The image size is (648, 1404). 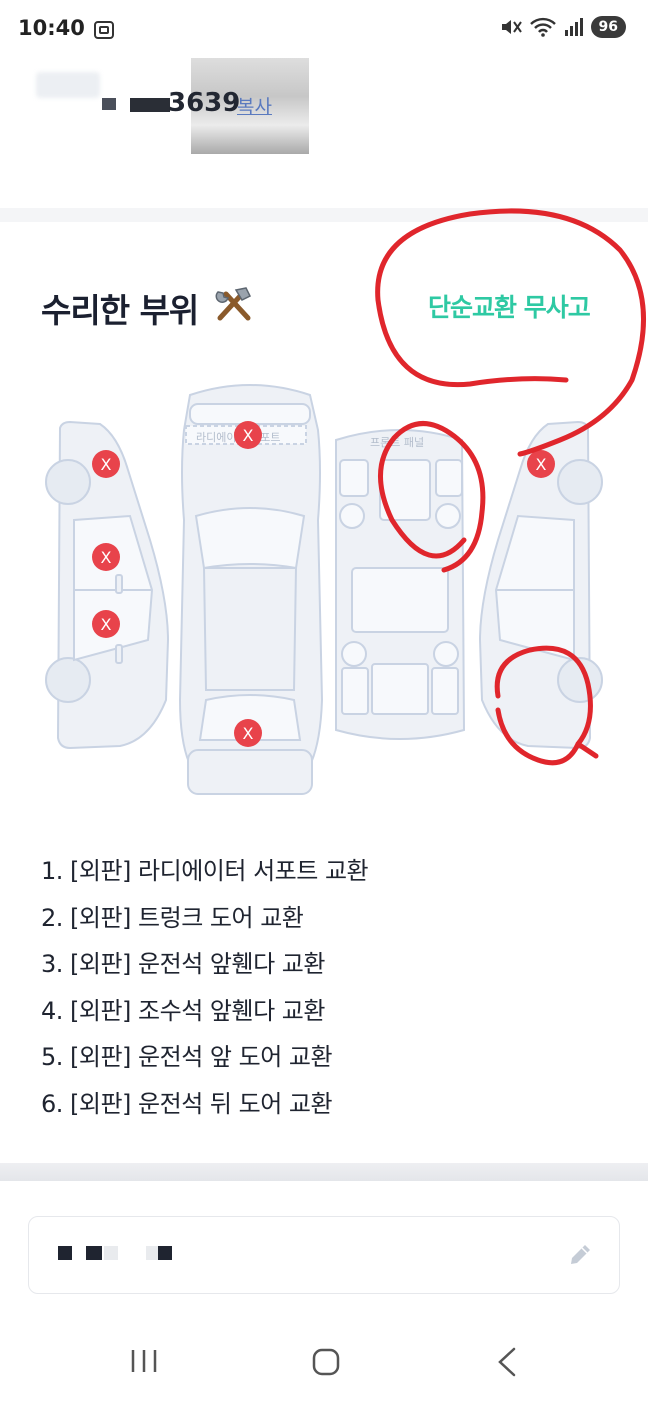 I want to click on status-time: 10:40, so click(x=51, y=28).